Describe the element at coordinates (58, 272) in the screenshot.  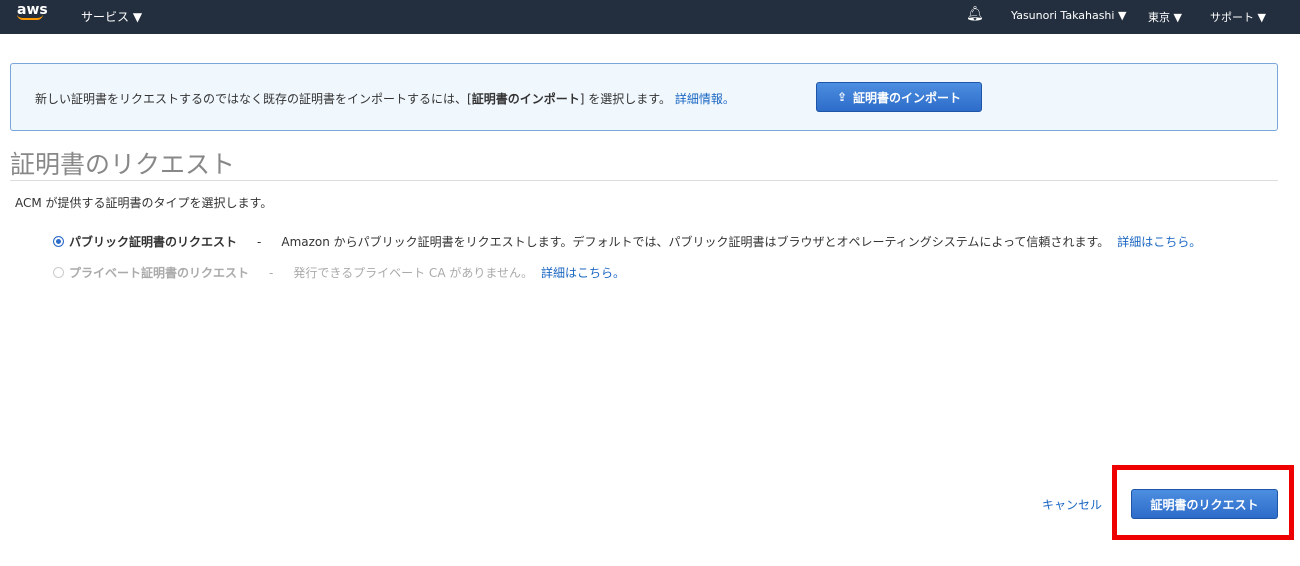
I see `radio-private` at that location.